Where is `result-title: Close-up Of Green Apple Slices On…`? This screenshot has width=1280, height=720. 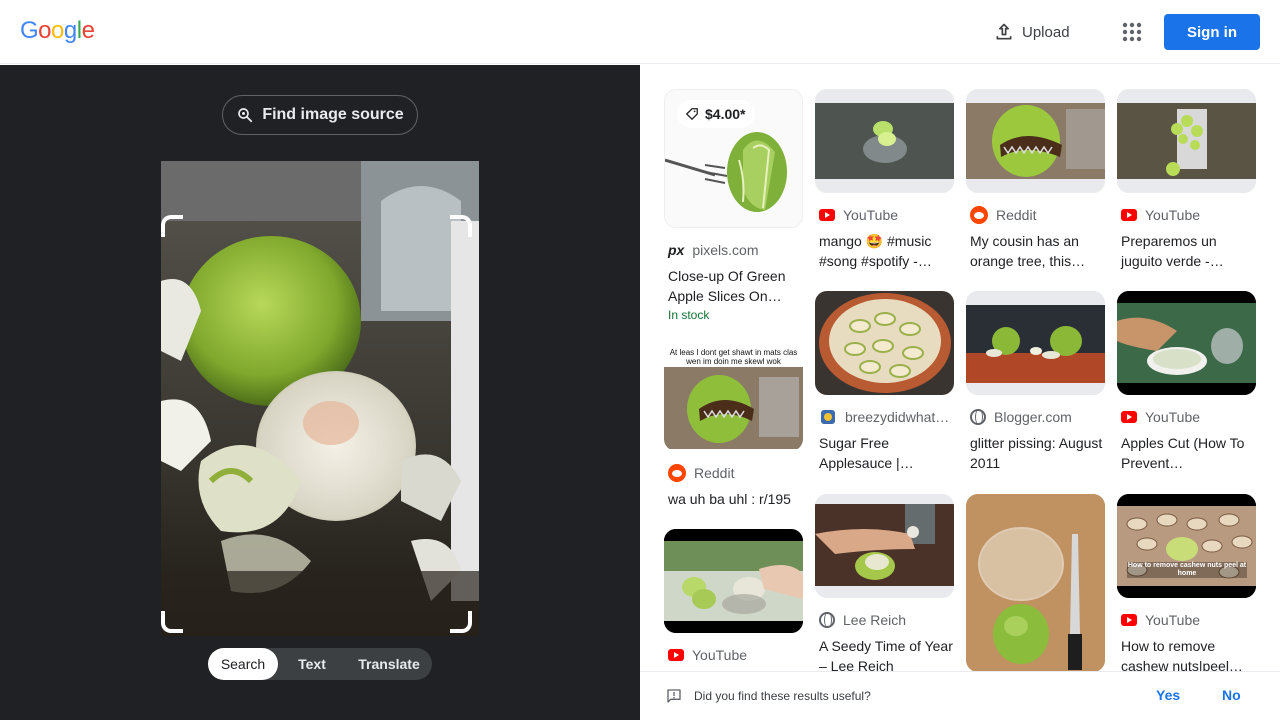
result-title: Close-up Of Green Apple Slices On… is located at coordinates (727, 286).